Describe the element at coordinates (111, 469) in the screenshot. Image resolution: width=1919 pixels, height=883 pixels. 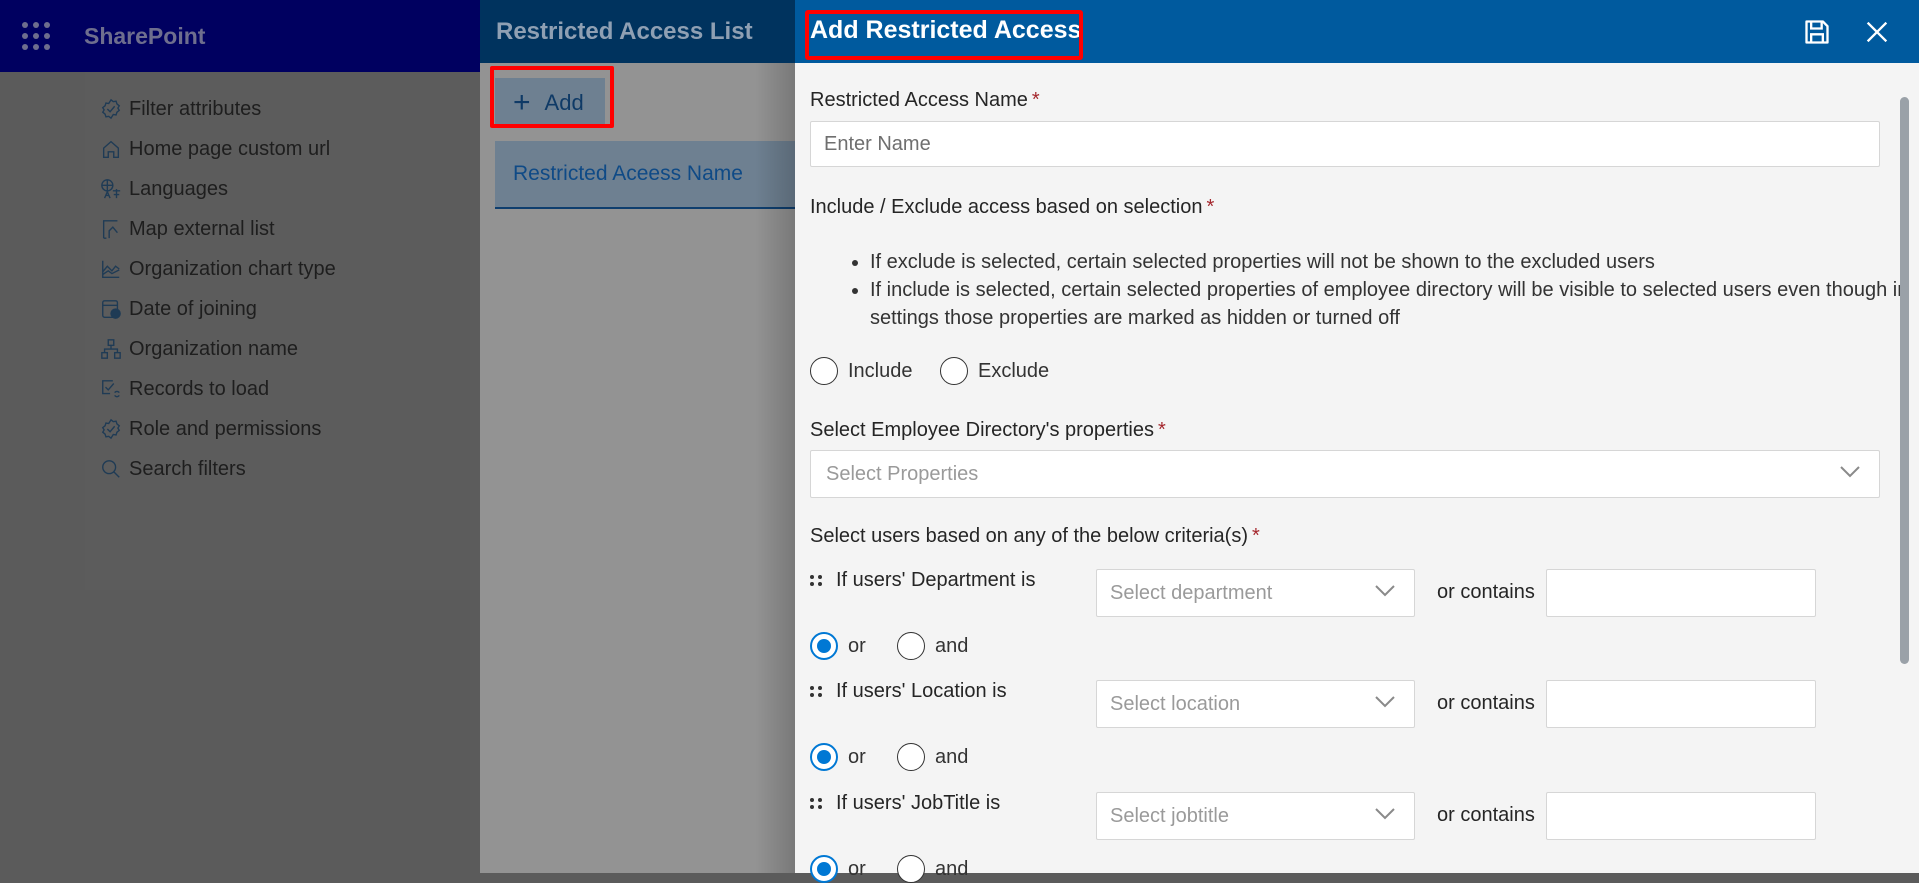
I see `search-icon` at that location.